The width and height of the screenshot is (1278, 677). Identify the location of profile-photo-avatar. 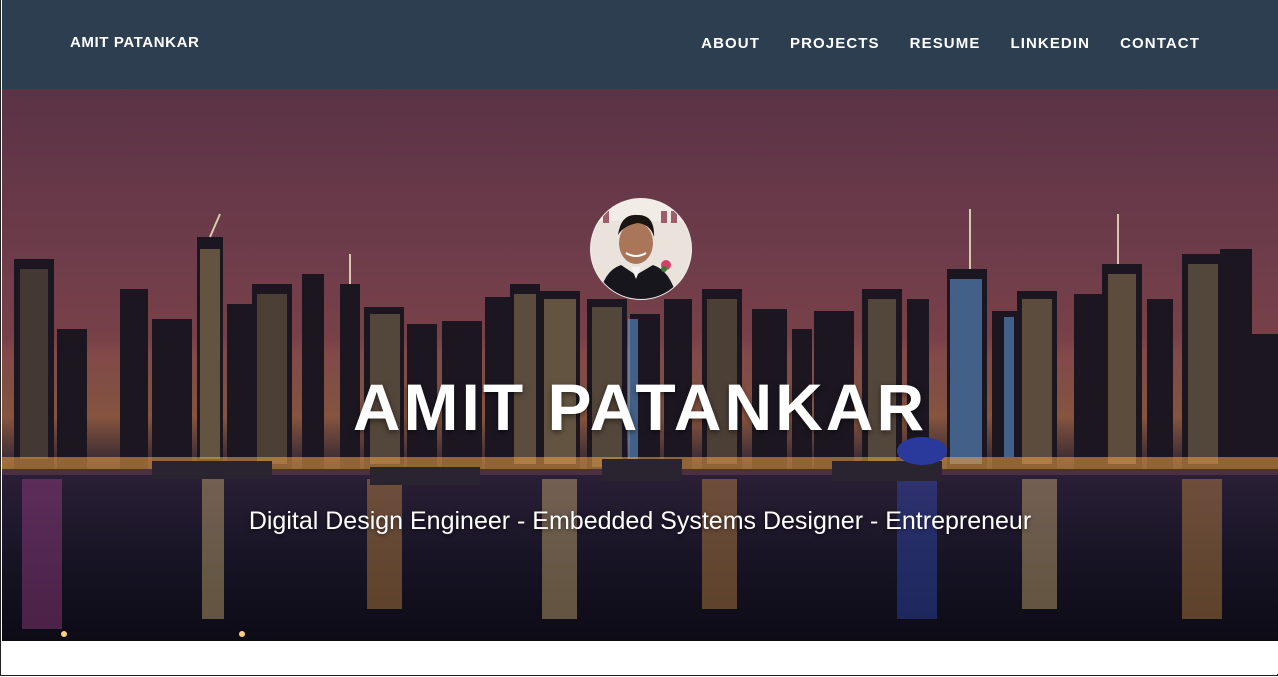
(641, 249).